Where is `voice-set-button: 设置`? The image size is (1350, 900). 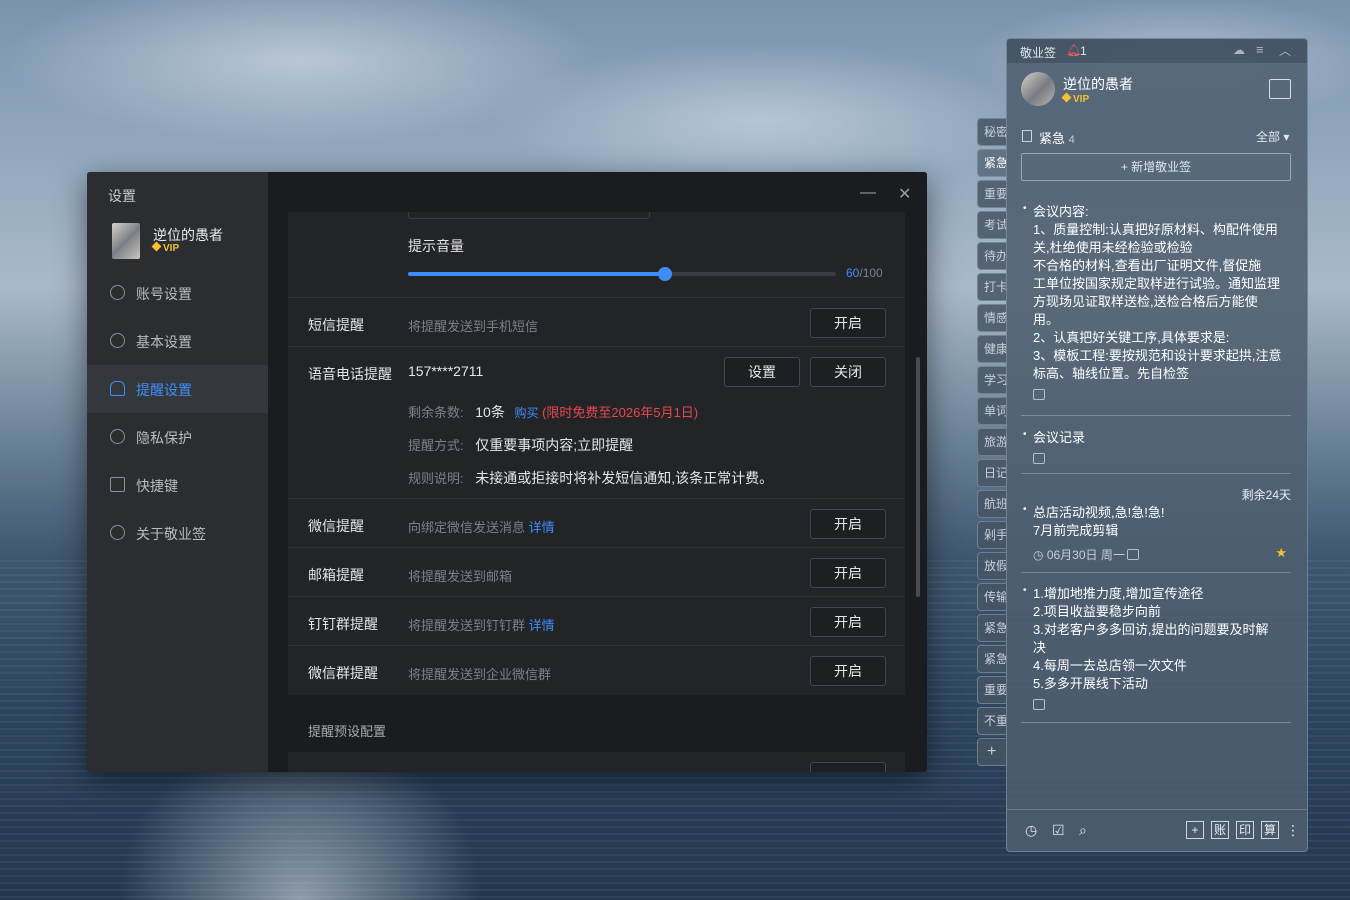
voice-set-button: 设置 is located at coordinates (762, 372).